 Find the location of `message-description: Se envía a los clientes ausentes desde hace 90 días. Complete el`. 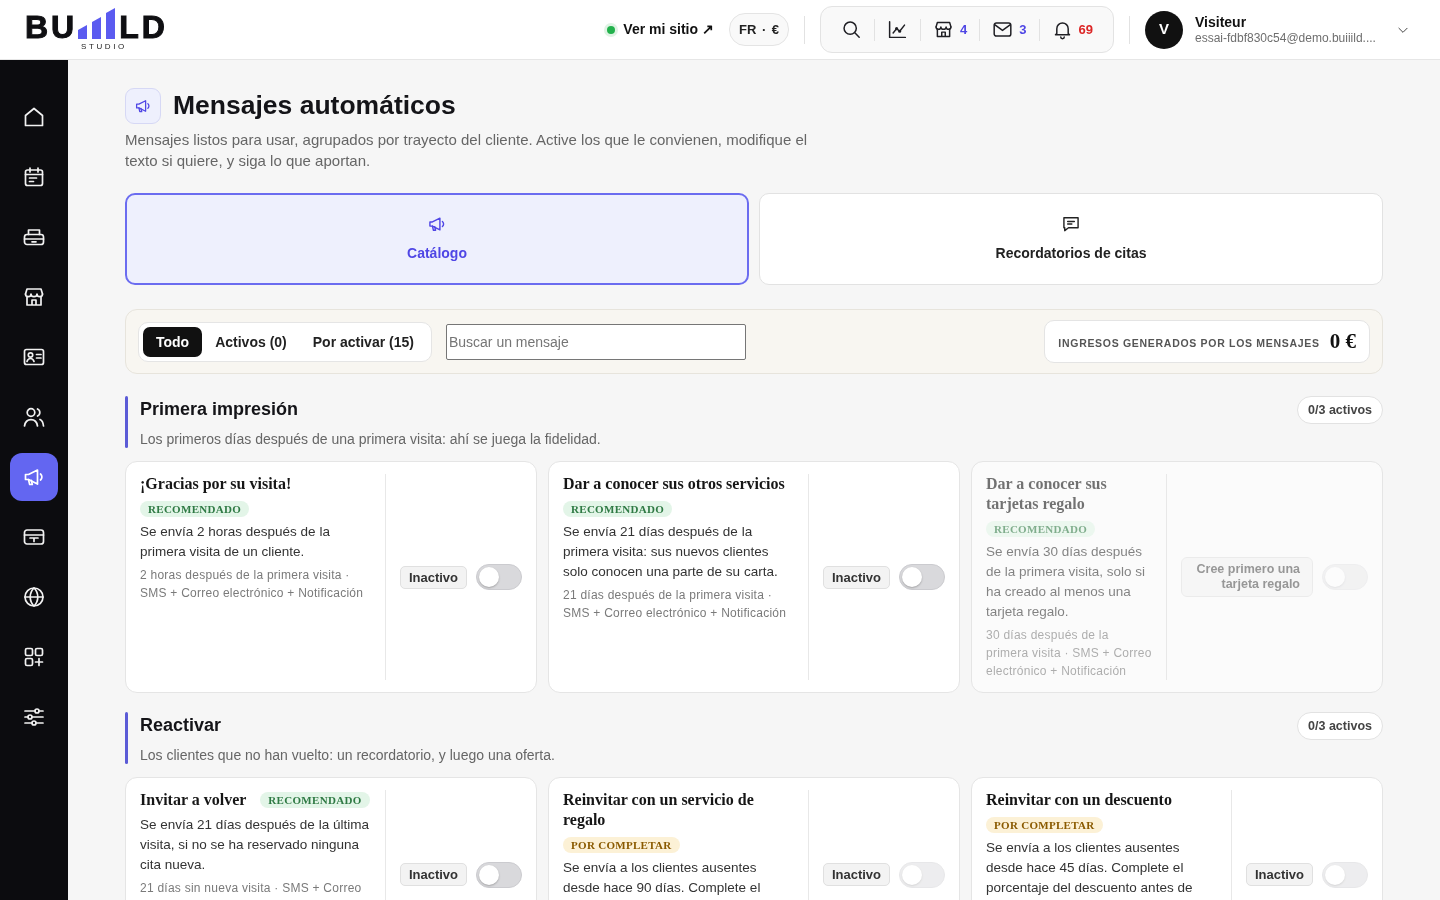

message-description: Se envía a los clientes ausentes desde hace 90 días. Complete el is located at coordinates (662, 878).